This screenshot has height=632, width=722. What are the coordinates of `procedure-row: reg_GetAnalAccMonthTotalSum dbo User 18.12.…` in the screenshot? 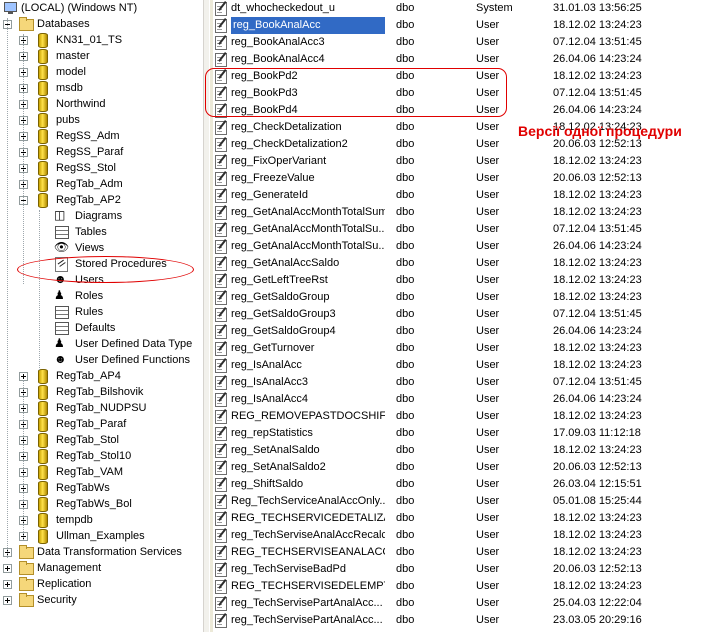 It's located at (467, 212).